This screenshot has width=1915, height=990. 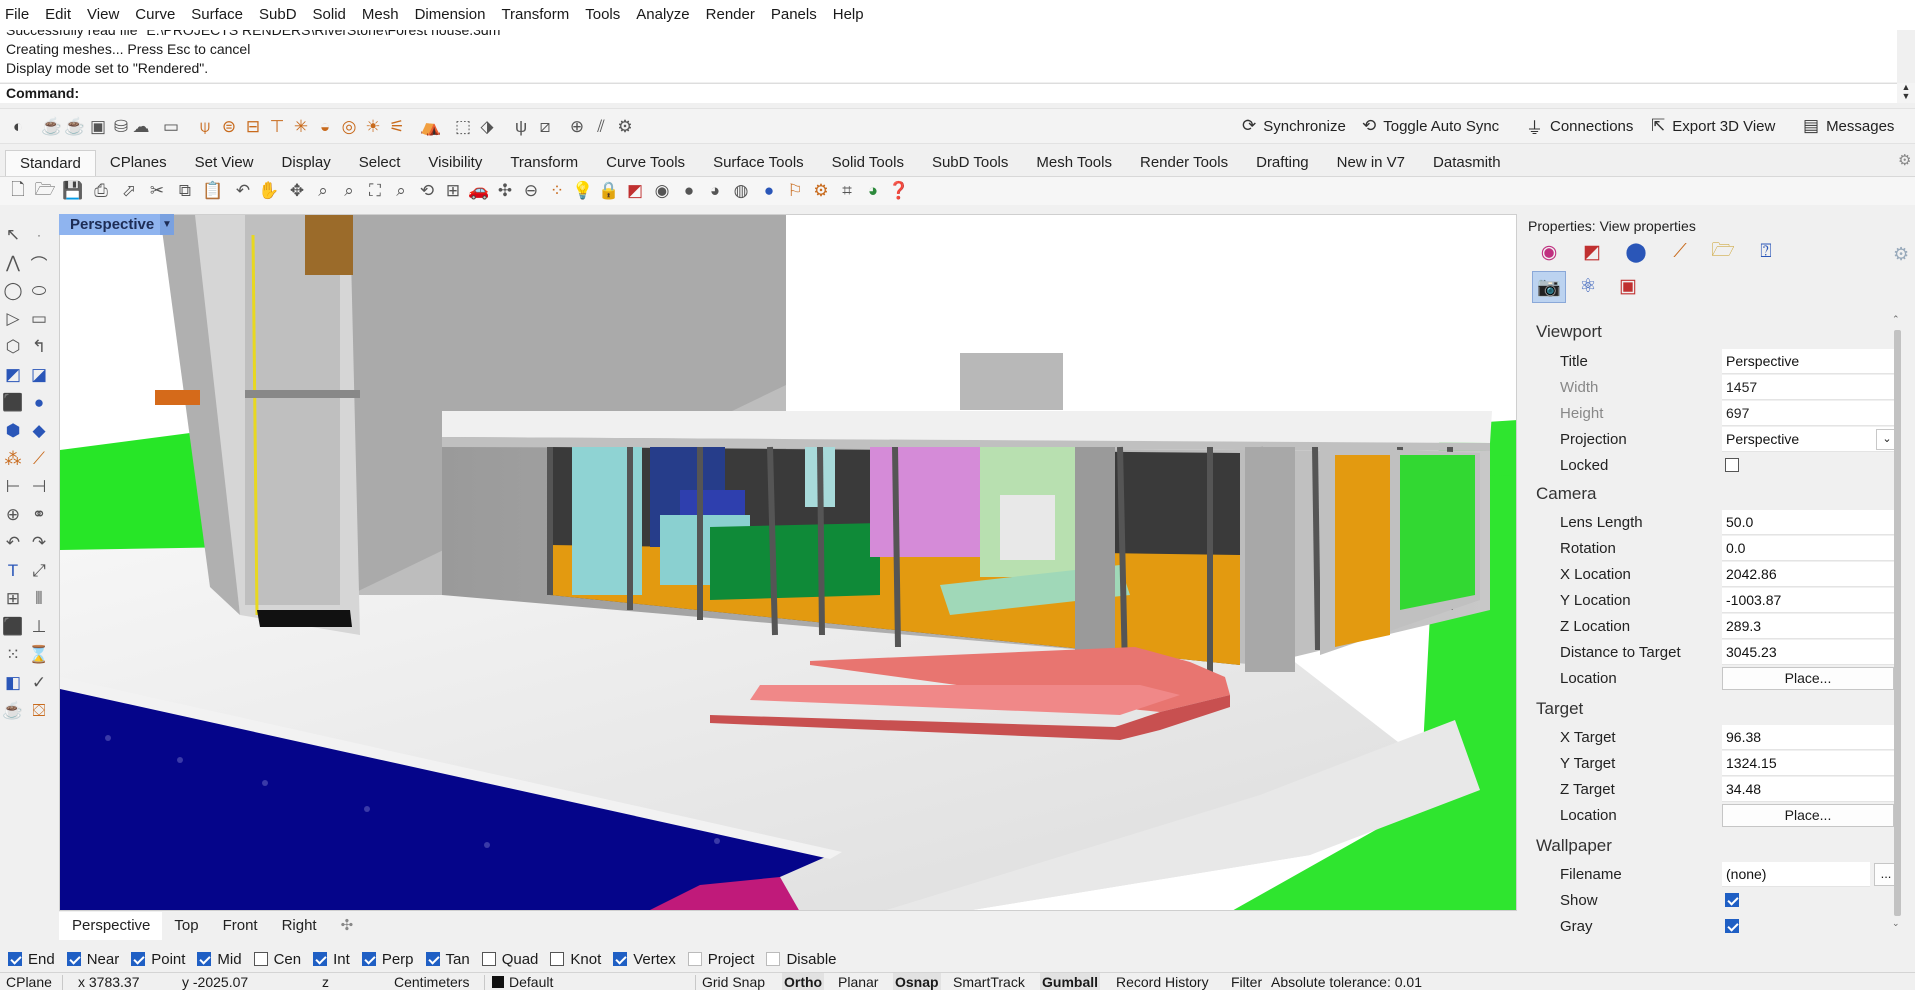 I want to click on tab-transform: Transform, so click(x=544, y=163).